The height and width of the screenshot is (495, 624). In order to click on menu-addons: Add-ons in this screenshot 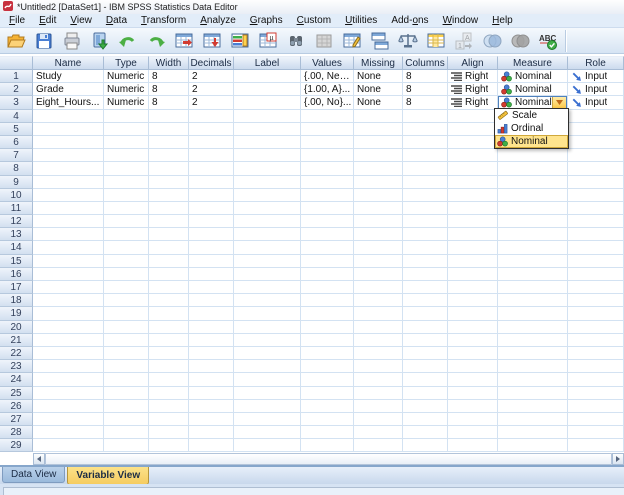, I will do `click(409, 20)`.